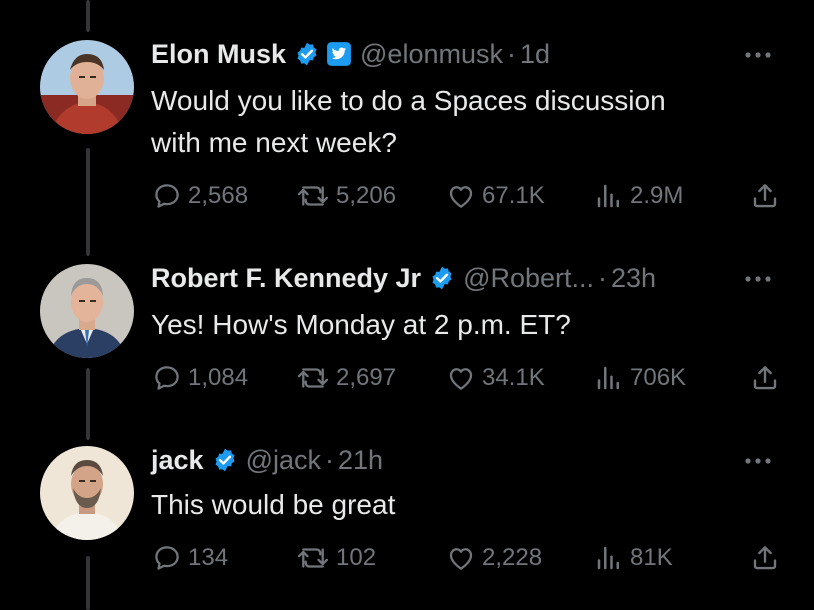  I want to click on views-button: 706K, so click(640, 378).